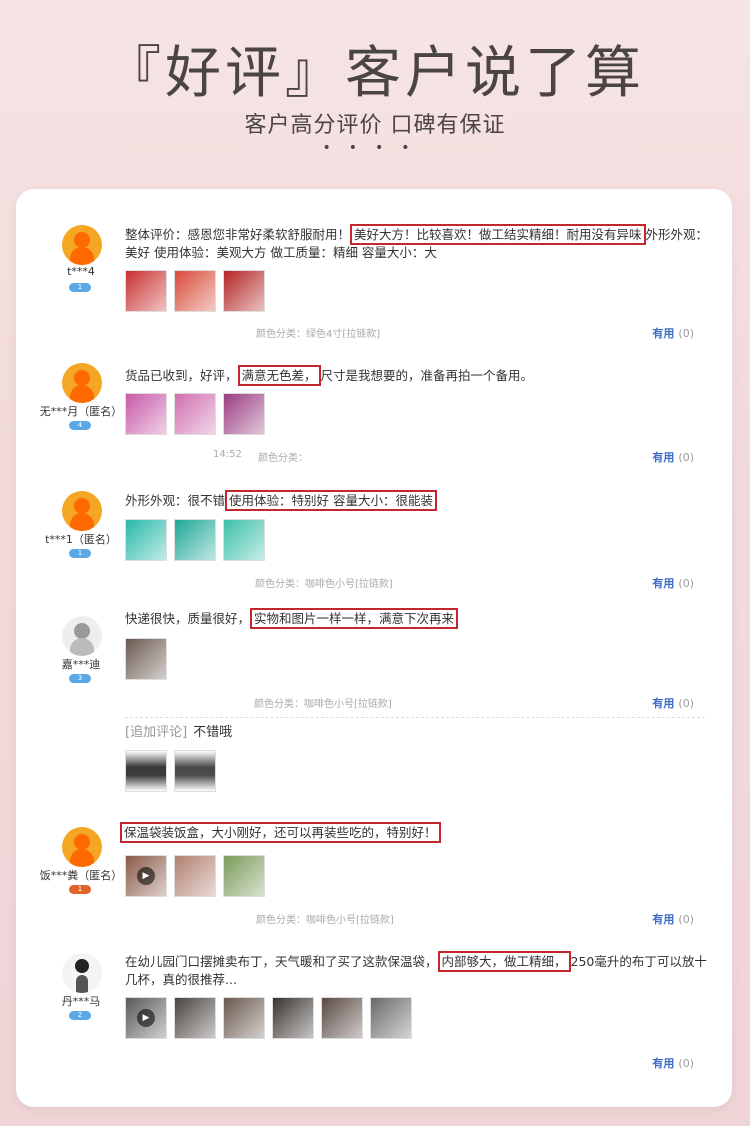 This screenshot has height=1126, width=750. What do you see at coordinates (498, 234) in the screenshot?
I see `review-highlight: 美好大方！比较喜欢！做工结实精细！耐用没有异味` at bounding box center [498, 234].